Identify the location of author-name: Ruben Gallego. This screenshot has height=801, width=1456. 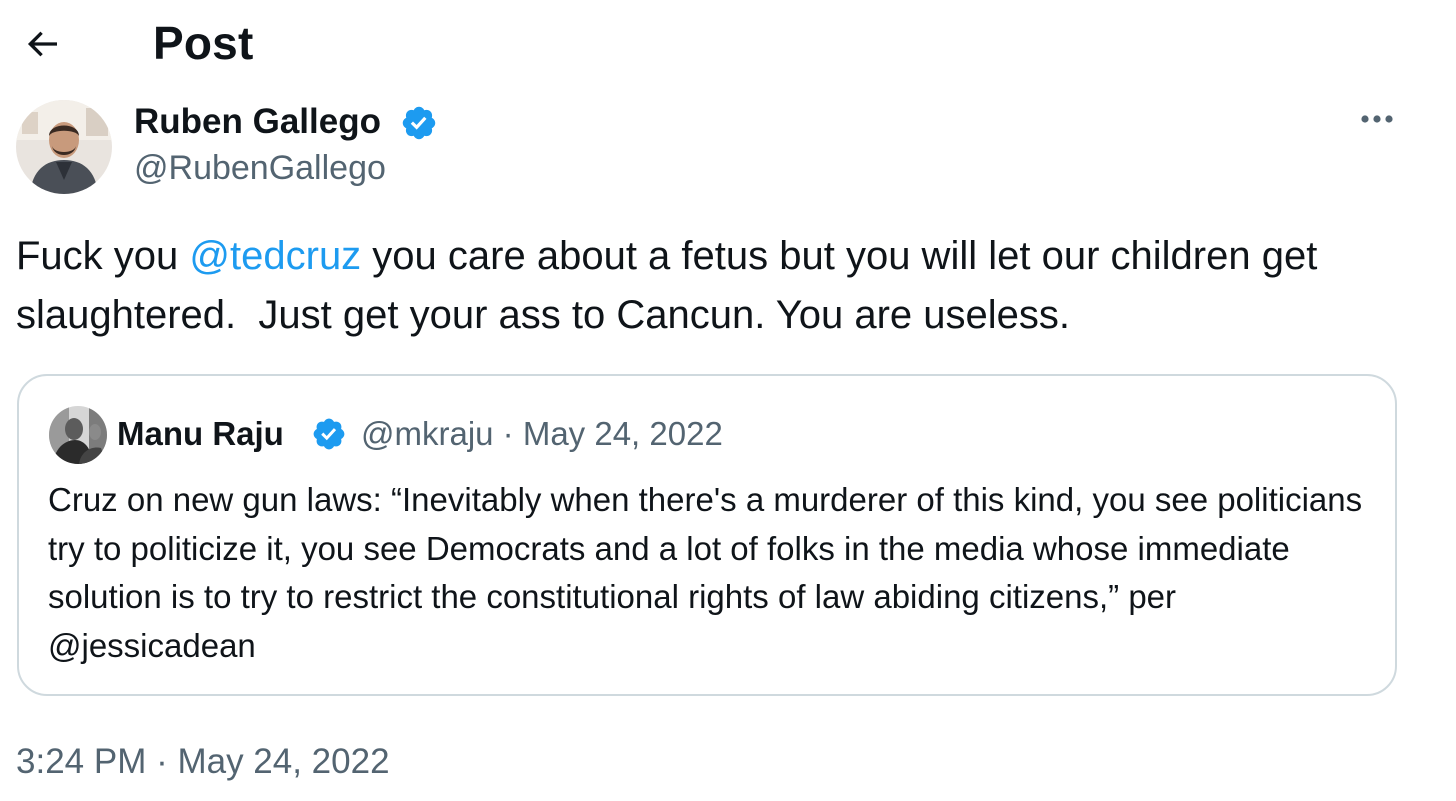
(257, 122).